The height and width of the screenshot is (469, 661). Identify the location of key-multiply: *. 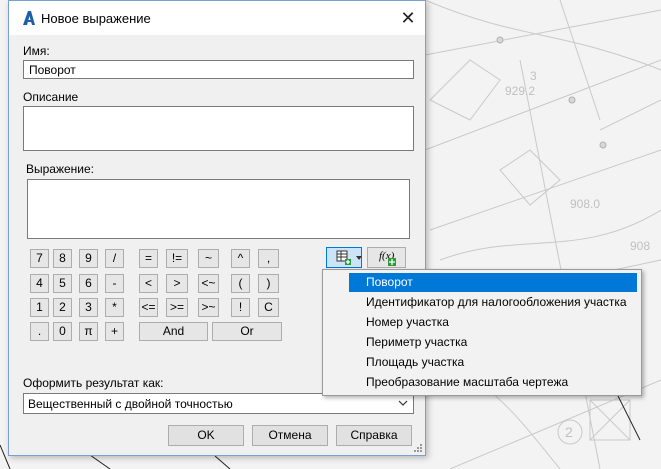
(114, 307).